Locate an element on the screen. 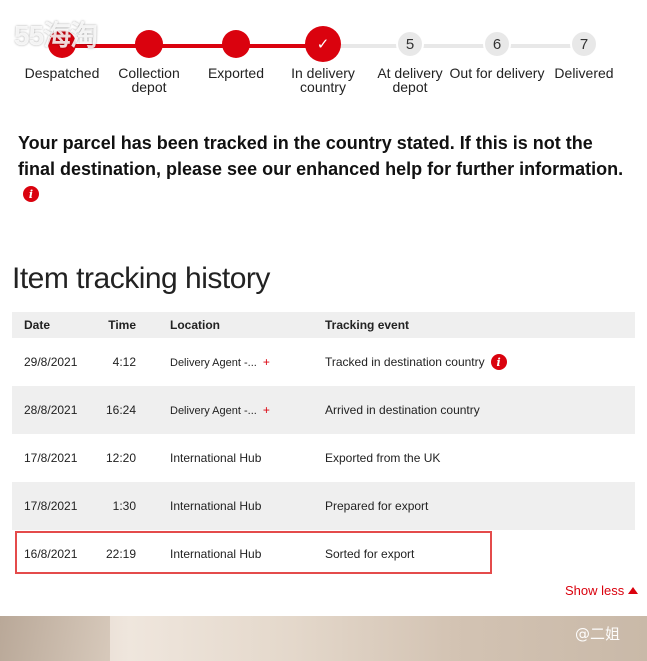 This screenshot has width=647, height=661. step-in-delivery-country: ✓ In delivery country is located at coordinates (323, 60).